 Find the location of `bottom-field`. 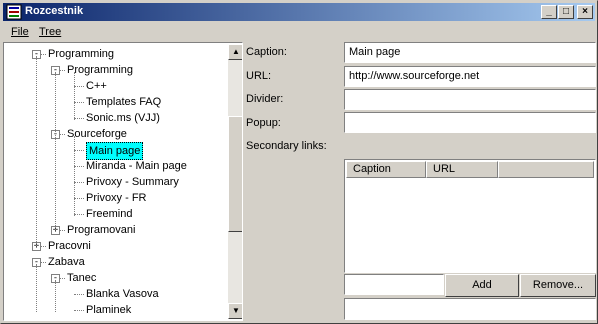

bottom-field is located at coordinates (470, 309).